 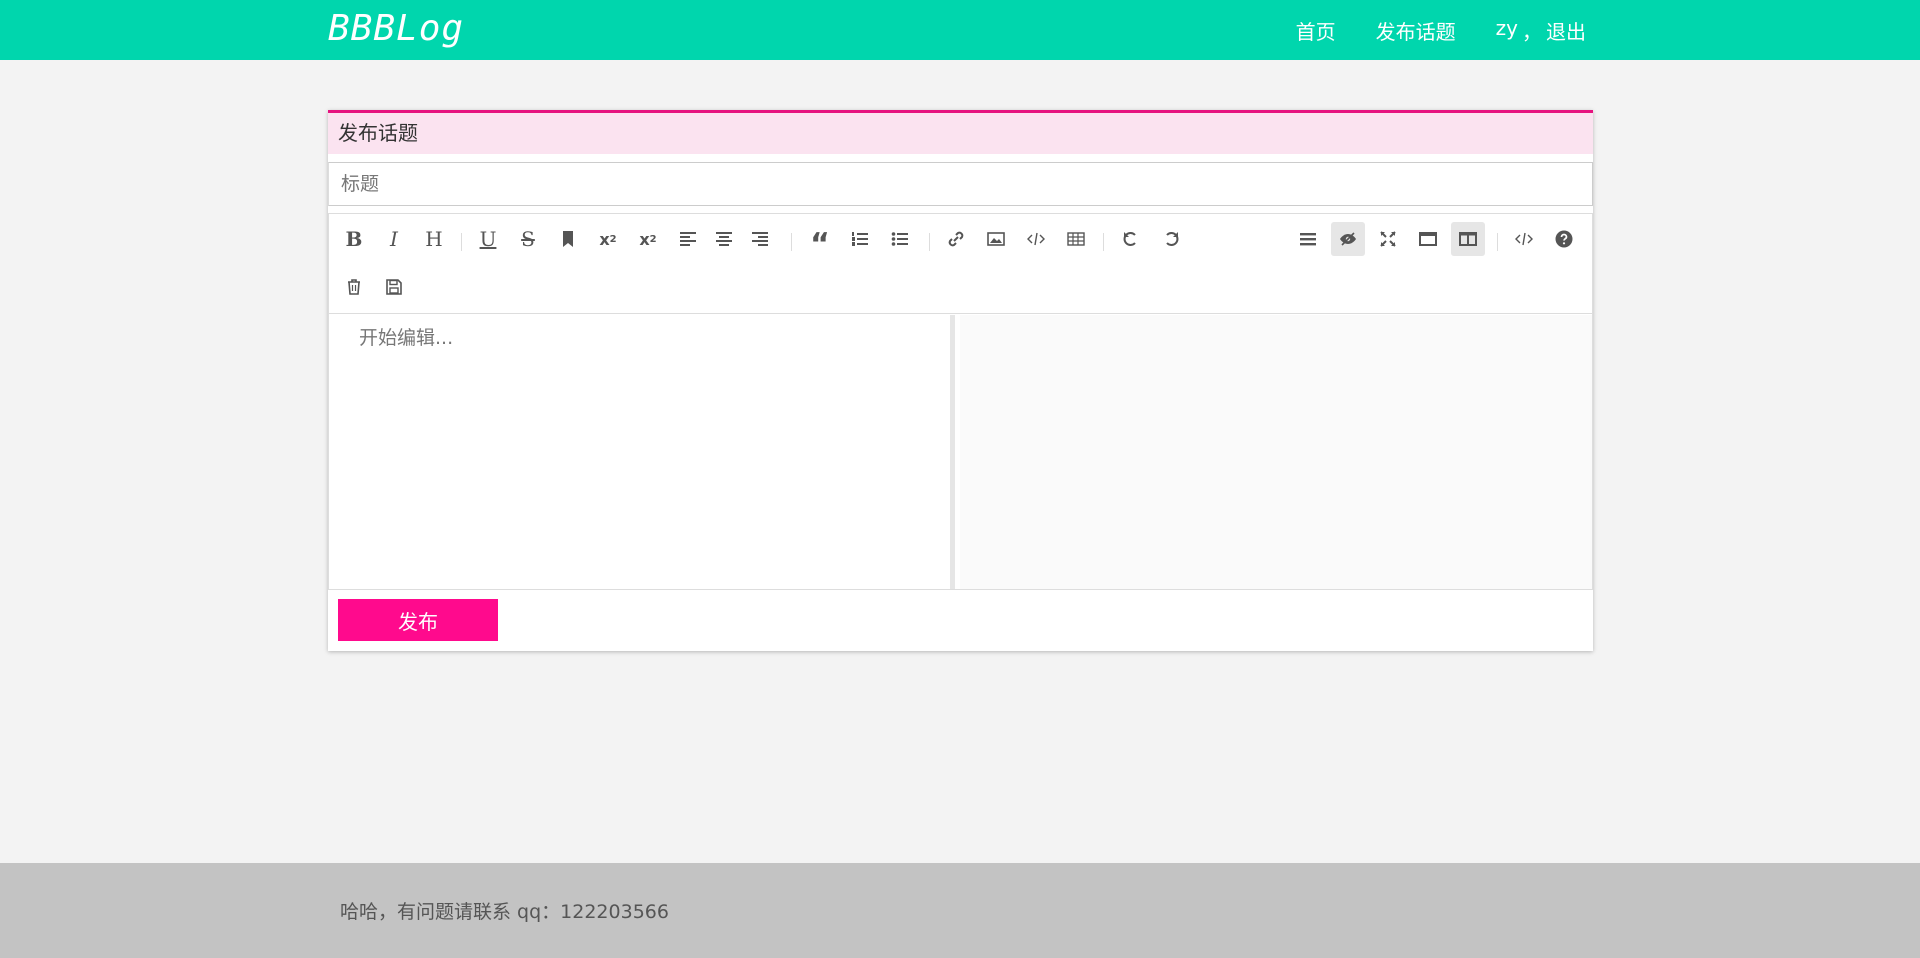 What do you see at coordinates (688, 239) in the screenshot?
I see `align-left-icon` at bounding box center [688, 239].